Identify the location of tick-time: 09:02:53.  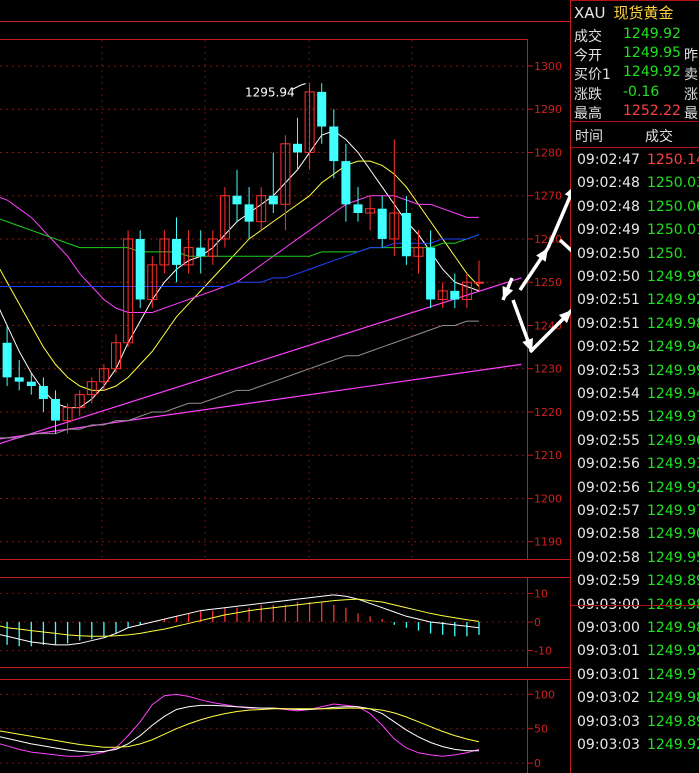
(608, 370).